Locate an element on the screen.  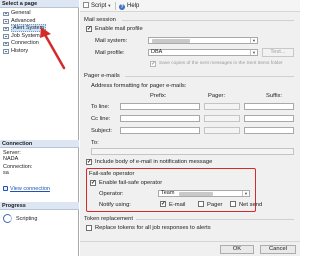
cancel-button: Cancel is located at coordinates (278, 249).